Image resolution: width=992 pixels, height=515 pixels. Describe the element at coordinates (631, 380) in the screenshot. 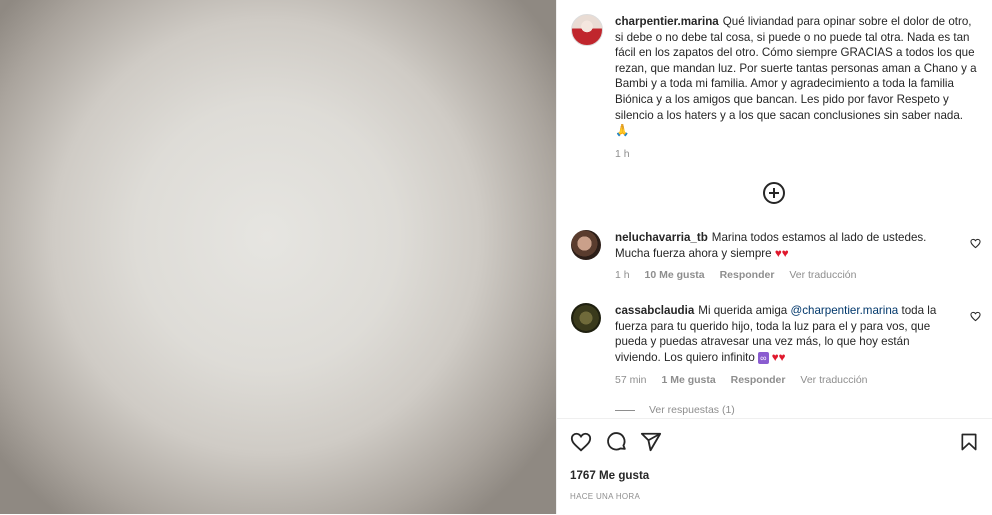

I see `comment-time: 57 min` at that location.